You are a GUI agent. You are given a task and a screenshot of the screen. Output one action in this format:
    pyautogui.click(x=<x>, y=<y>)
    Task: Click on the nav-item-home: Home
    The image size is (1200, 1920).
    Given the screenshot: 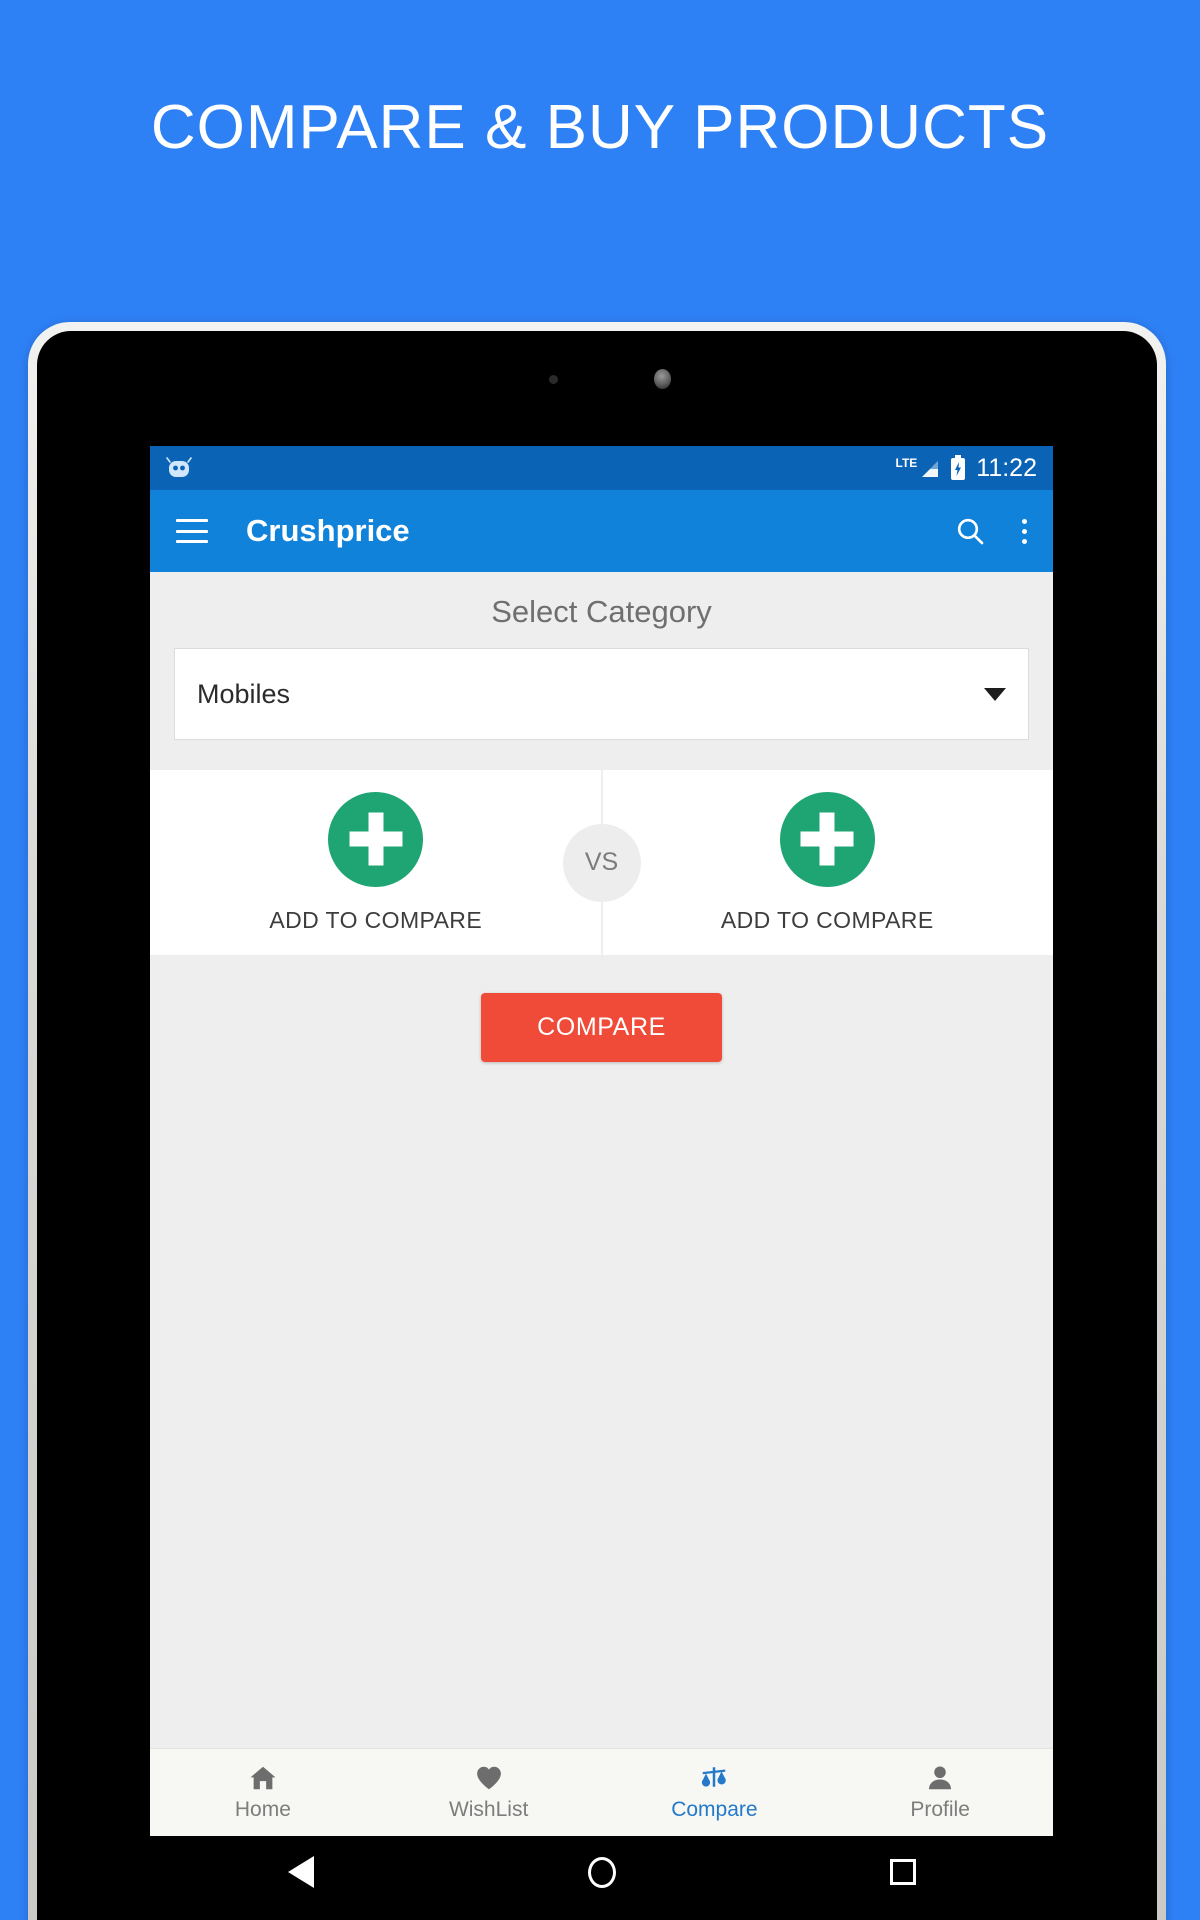 What is the action you would take?
    pyautogui.click(x=263, y=1792)
    